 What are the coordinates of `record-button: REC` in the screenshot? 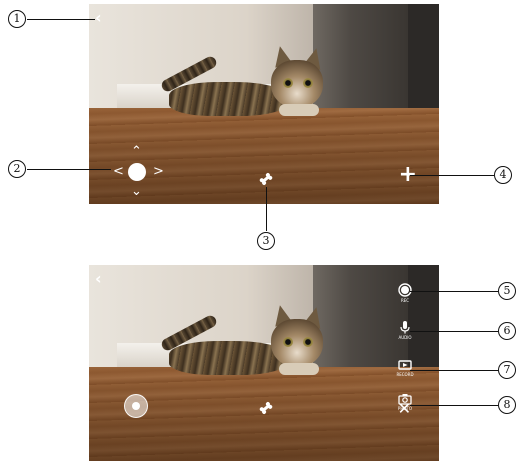 It's located at (405, 293).